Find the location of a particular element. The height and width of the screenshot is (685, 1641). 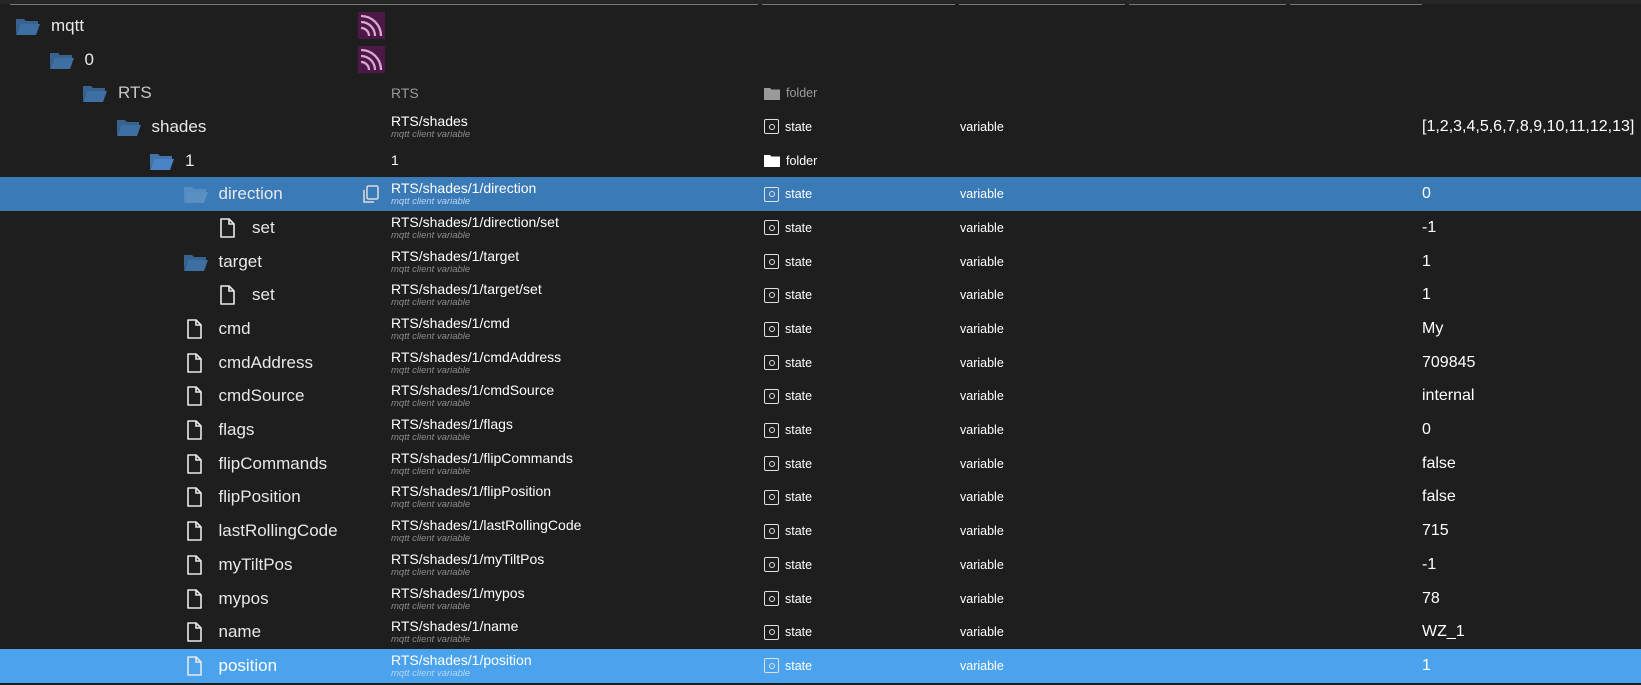

object-value: WZ_1 is located at coordinates (1443, 632).